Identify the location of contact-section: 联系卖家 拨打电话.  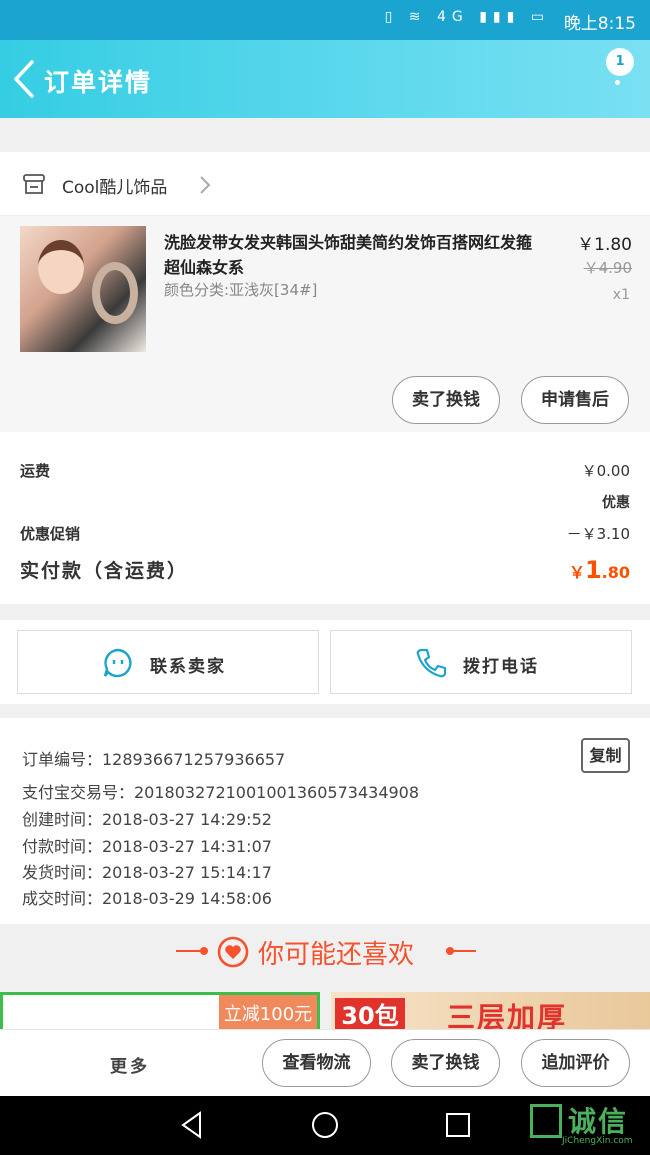
(325, 662).